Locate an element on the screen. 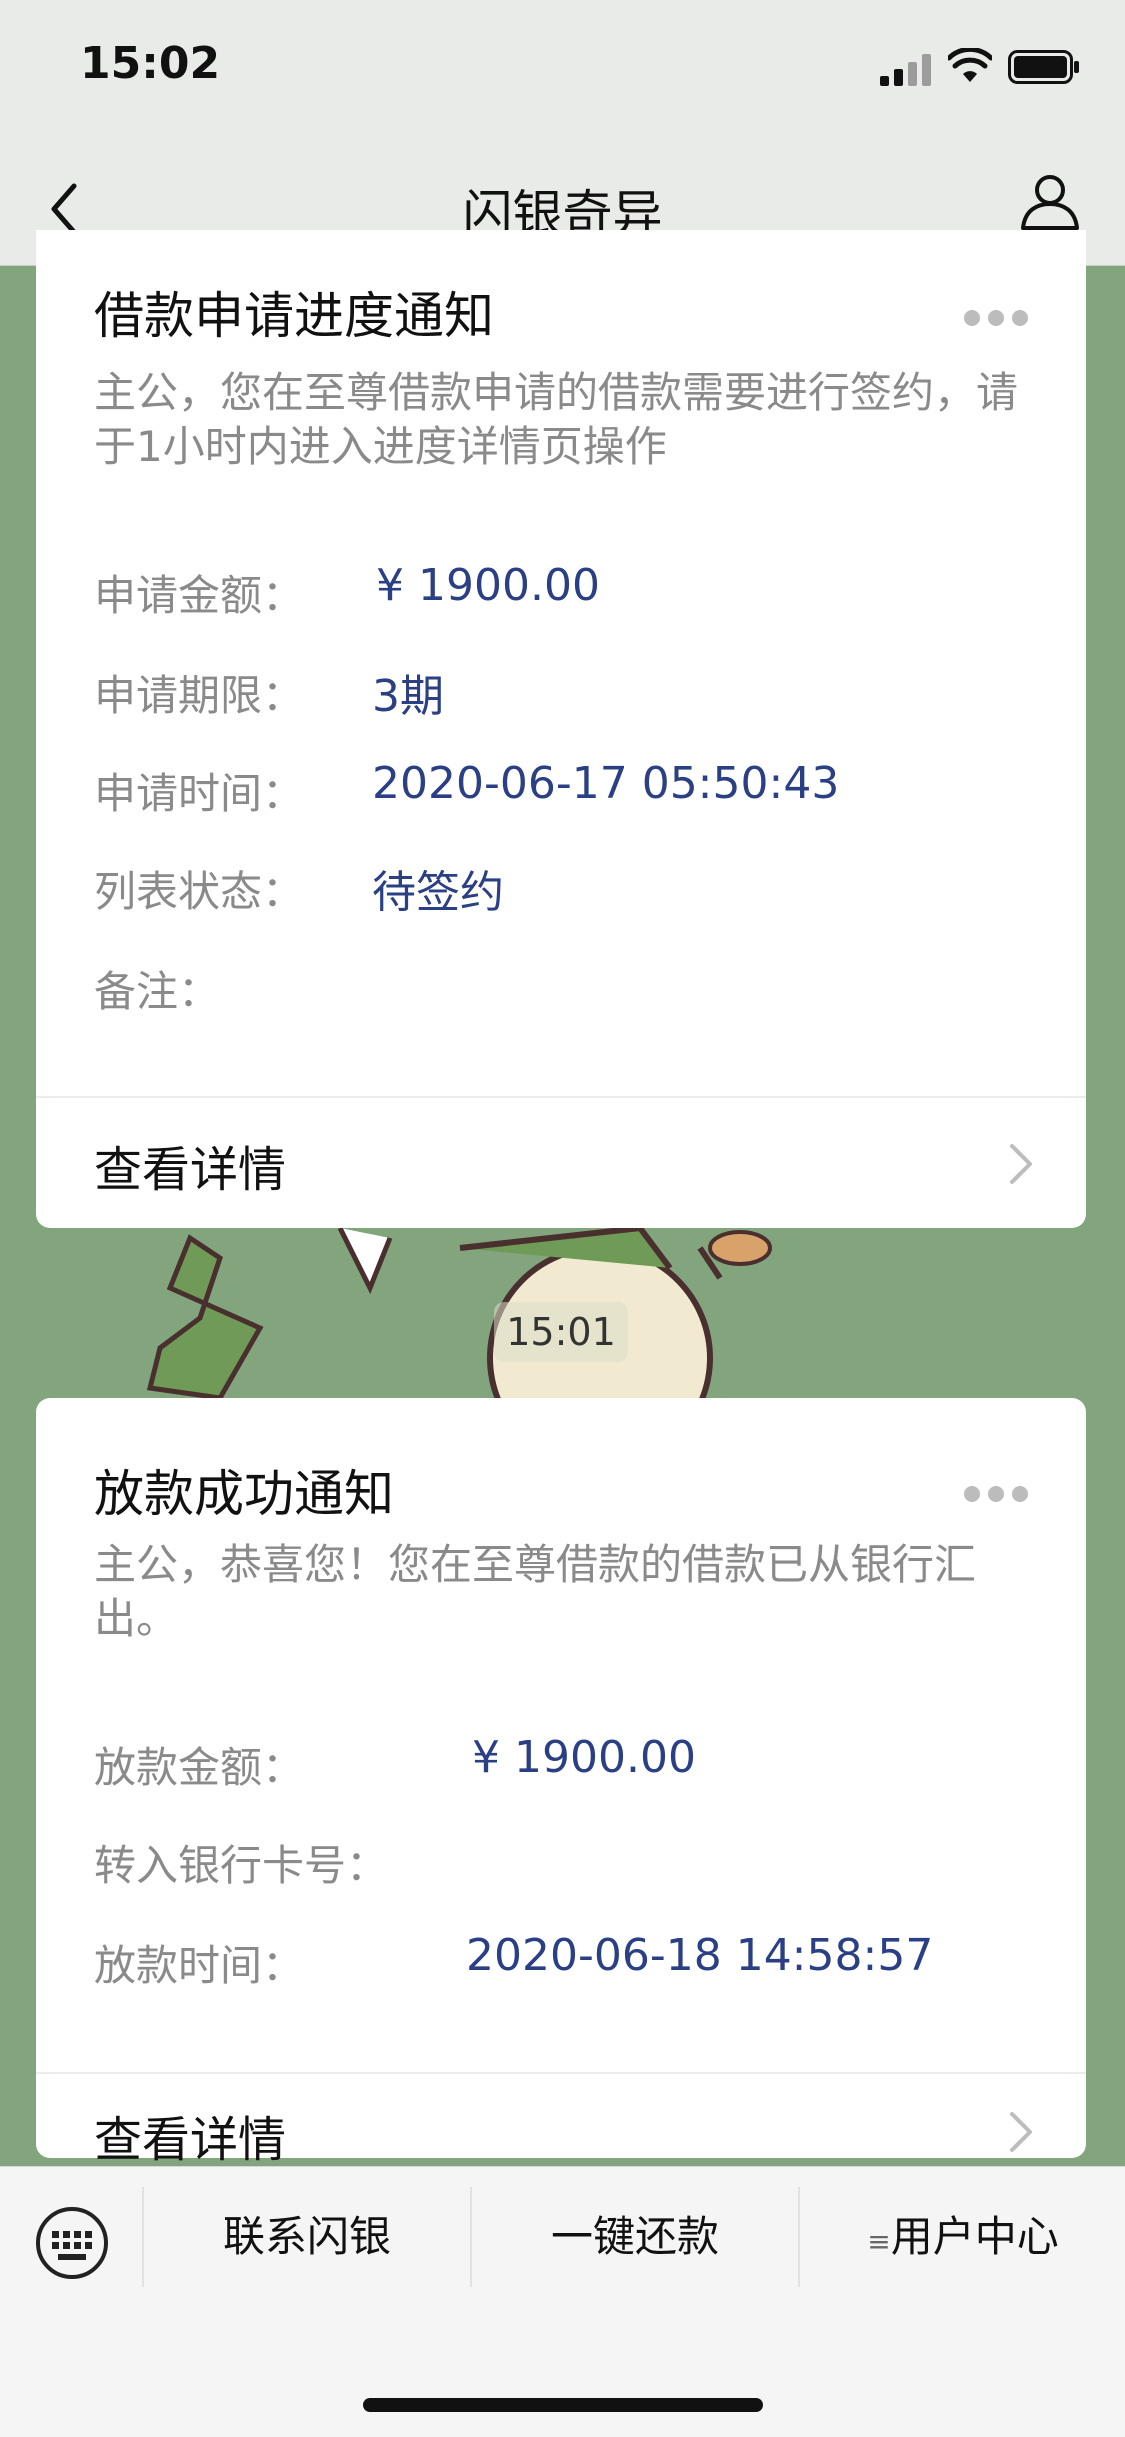  status-bar: 15:02 is located at coordinates (562, 75).